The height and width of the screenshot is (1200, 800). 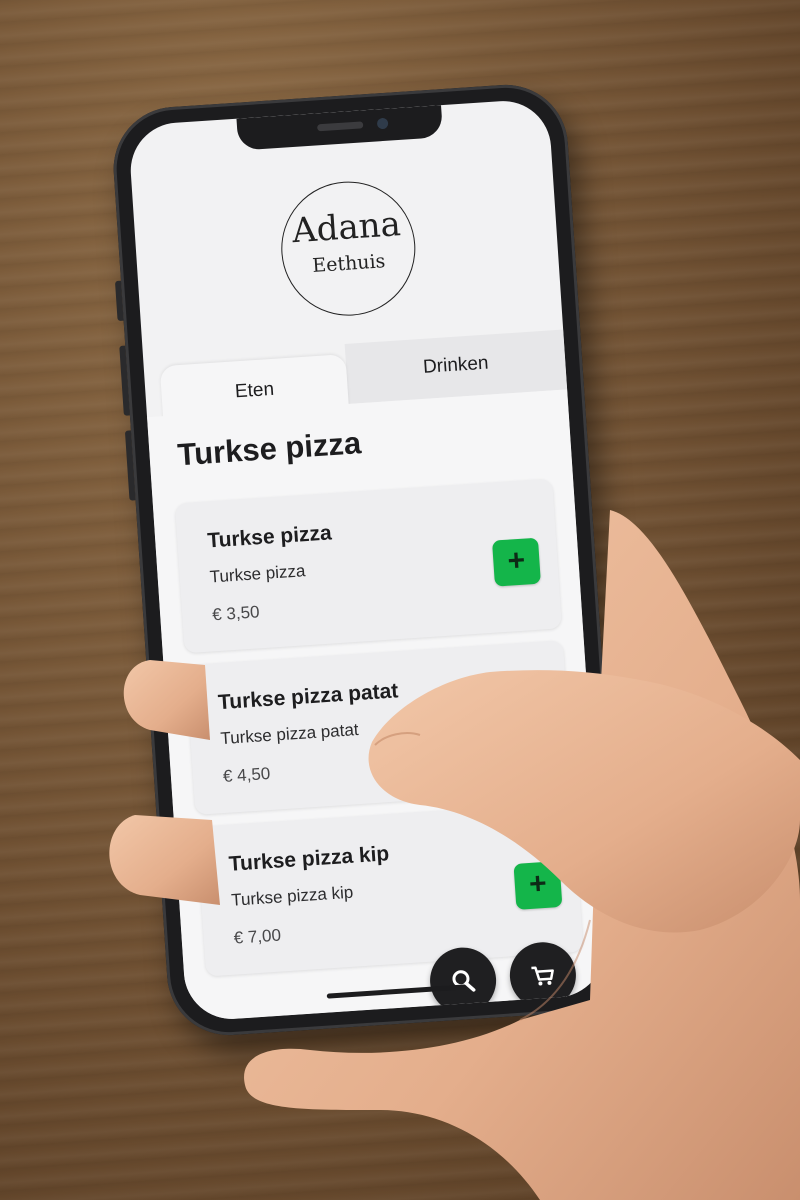 What do you see at coordinates (289, 734) in the screenshot?
I see `menu-item-description: Turkse pizza patat` at bounding box center [289, 734].